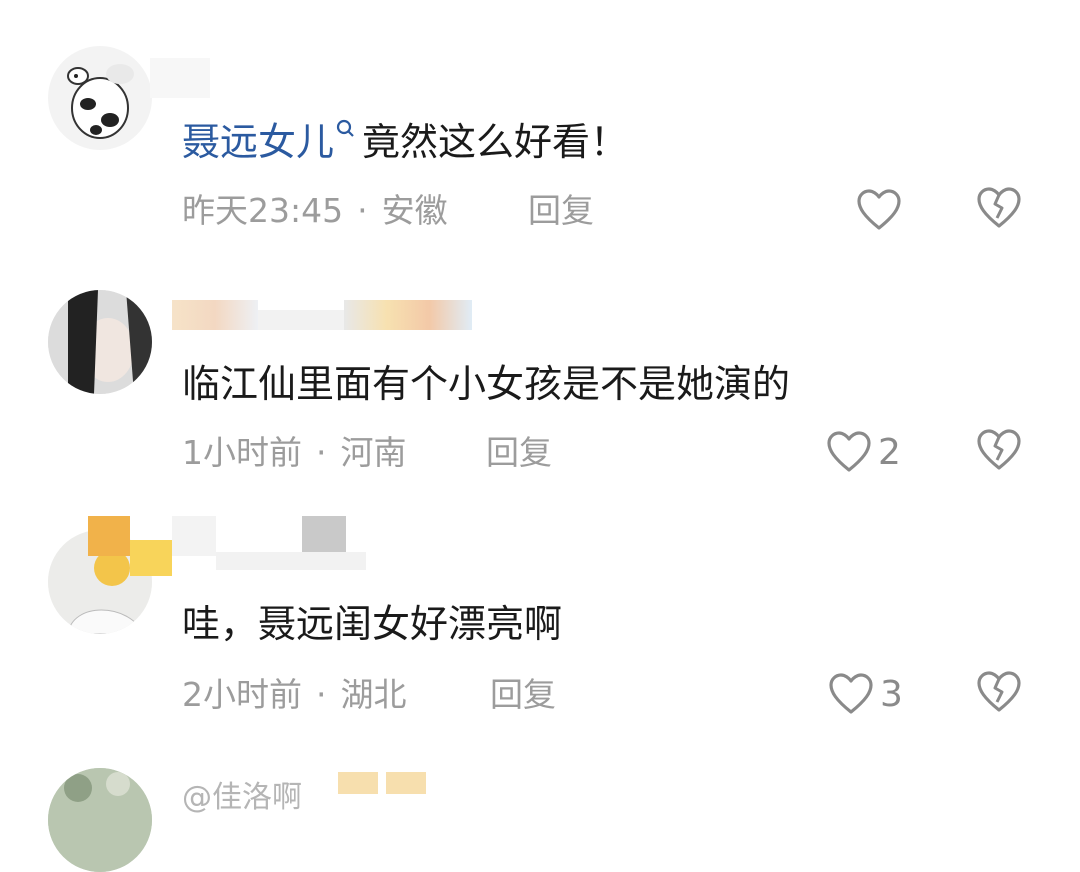 The height and width of the screenshot is (872, 1080). I want to click on like-button, so click(882, 210).